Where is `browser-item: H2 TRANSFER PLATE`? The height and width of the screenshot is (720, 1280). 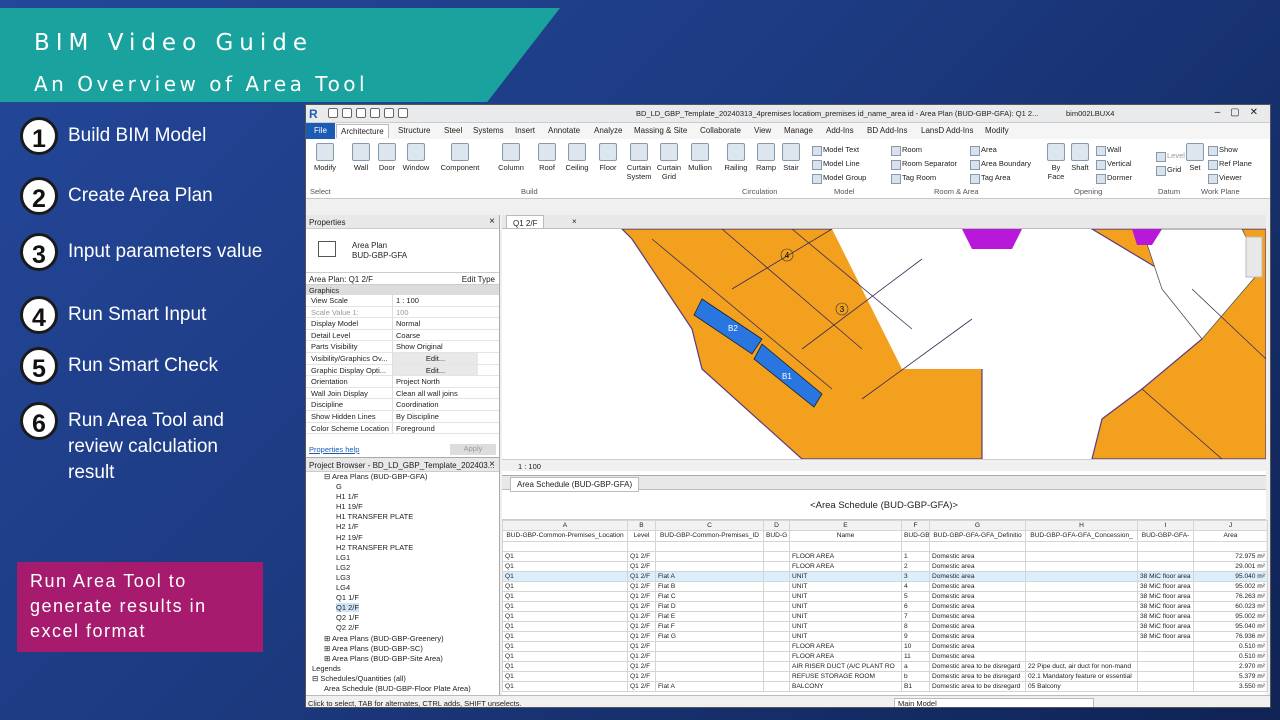 browser-item: H2 TRANSFER PLATE is located at coordinates (399, 548).